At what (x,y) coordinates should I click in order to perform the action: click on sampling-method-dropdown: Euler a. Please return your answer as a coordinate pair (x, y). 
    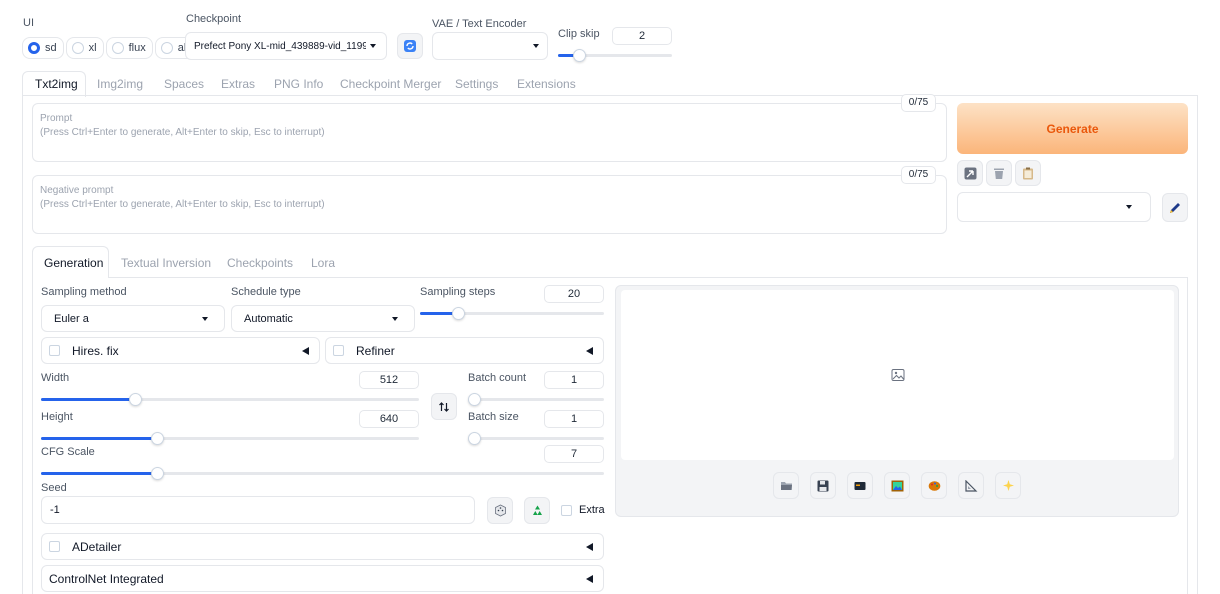
    Looking at the image, I should click on (133, 318).